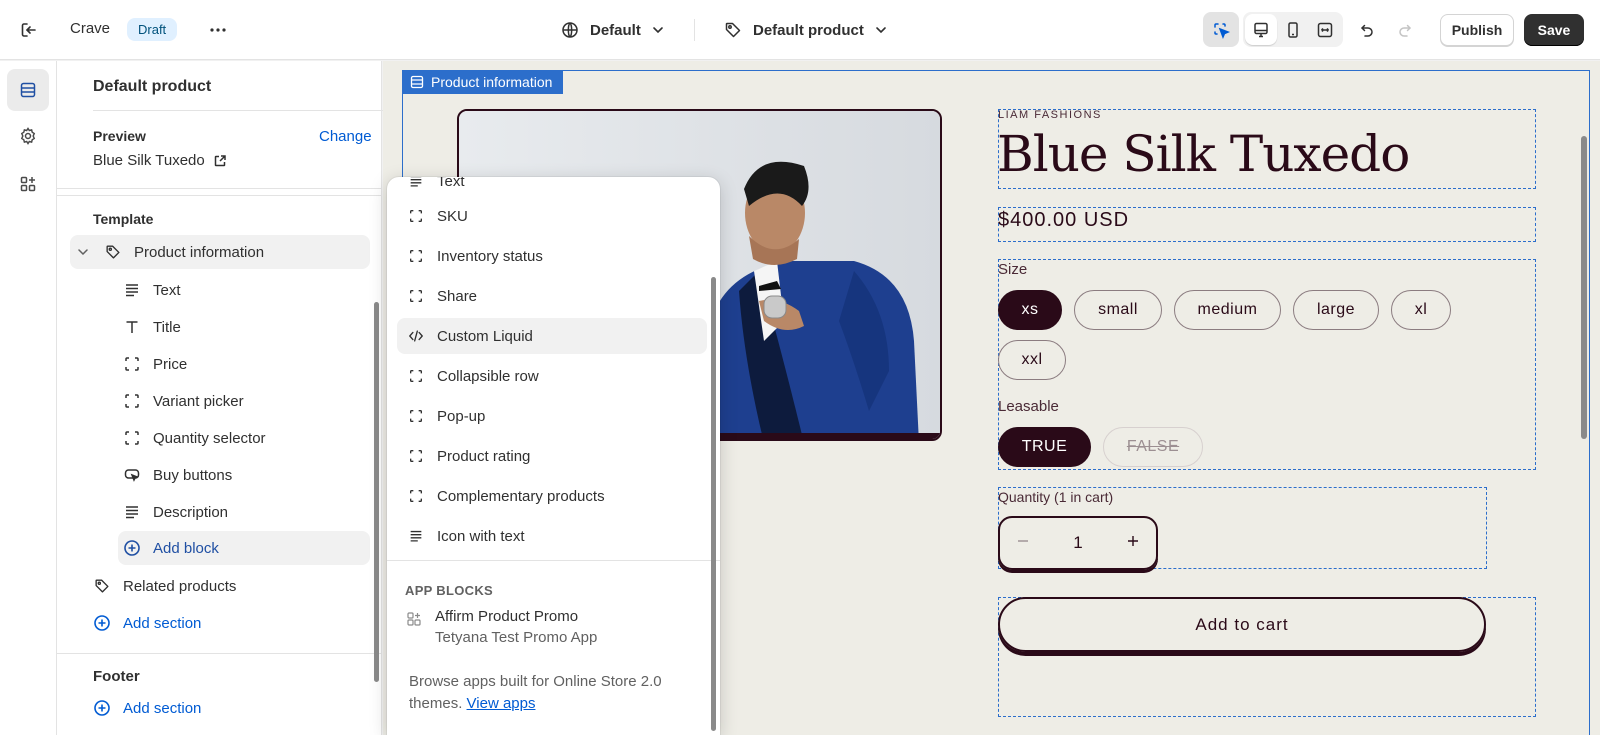 The height and width of the screenshot is (735, 1600). What do you see at coordinates (516, 637) in the screenshot?
I see `app-block-vendor: Tetyana Test Promo App` at bounding box center [516, 637].